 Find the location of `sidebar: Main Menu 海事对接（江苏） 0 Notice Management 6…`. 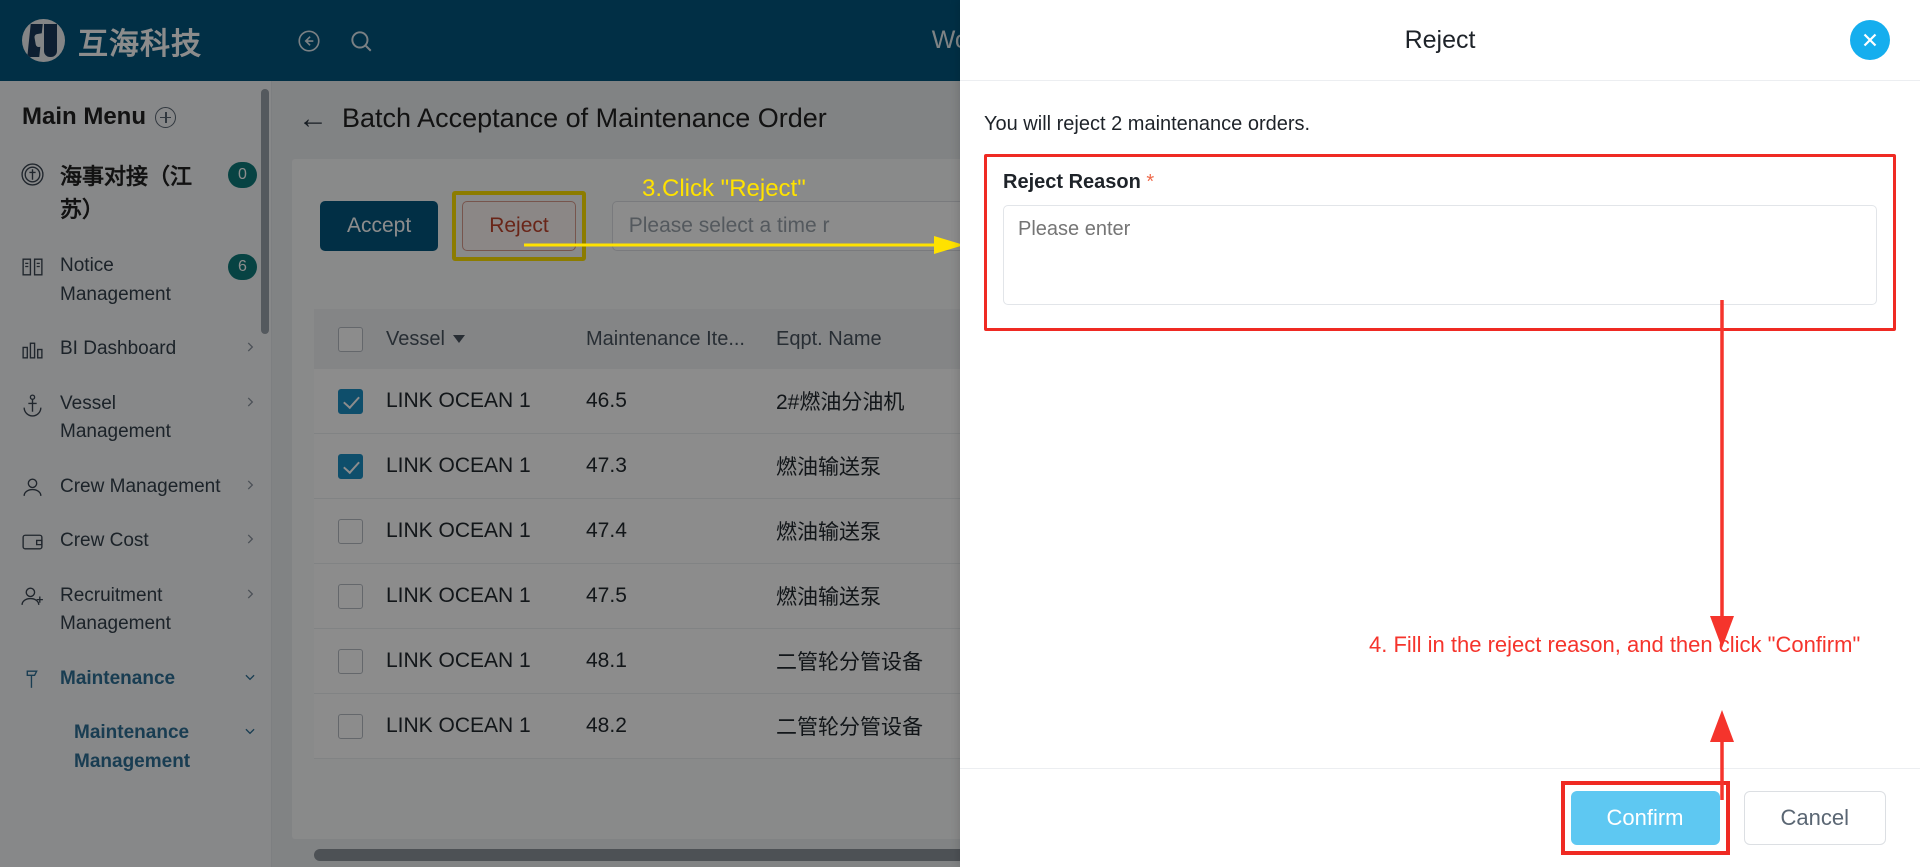

sidebar: Main Menu 海事对接（江苏） 0 Notice Management 6… is located at coordinates (136, 474).